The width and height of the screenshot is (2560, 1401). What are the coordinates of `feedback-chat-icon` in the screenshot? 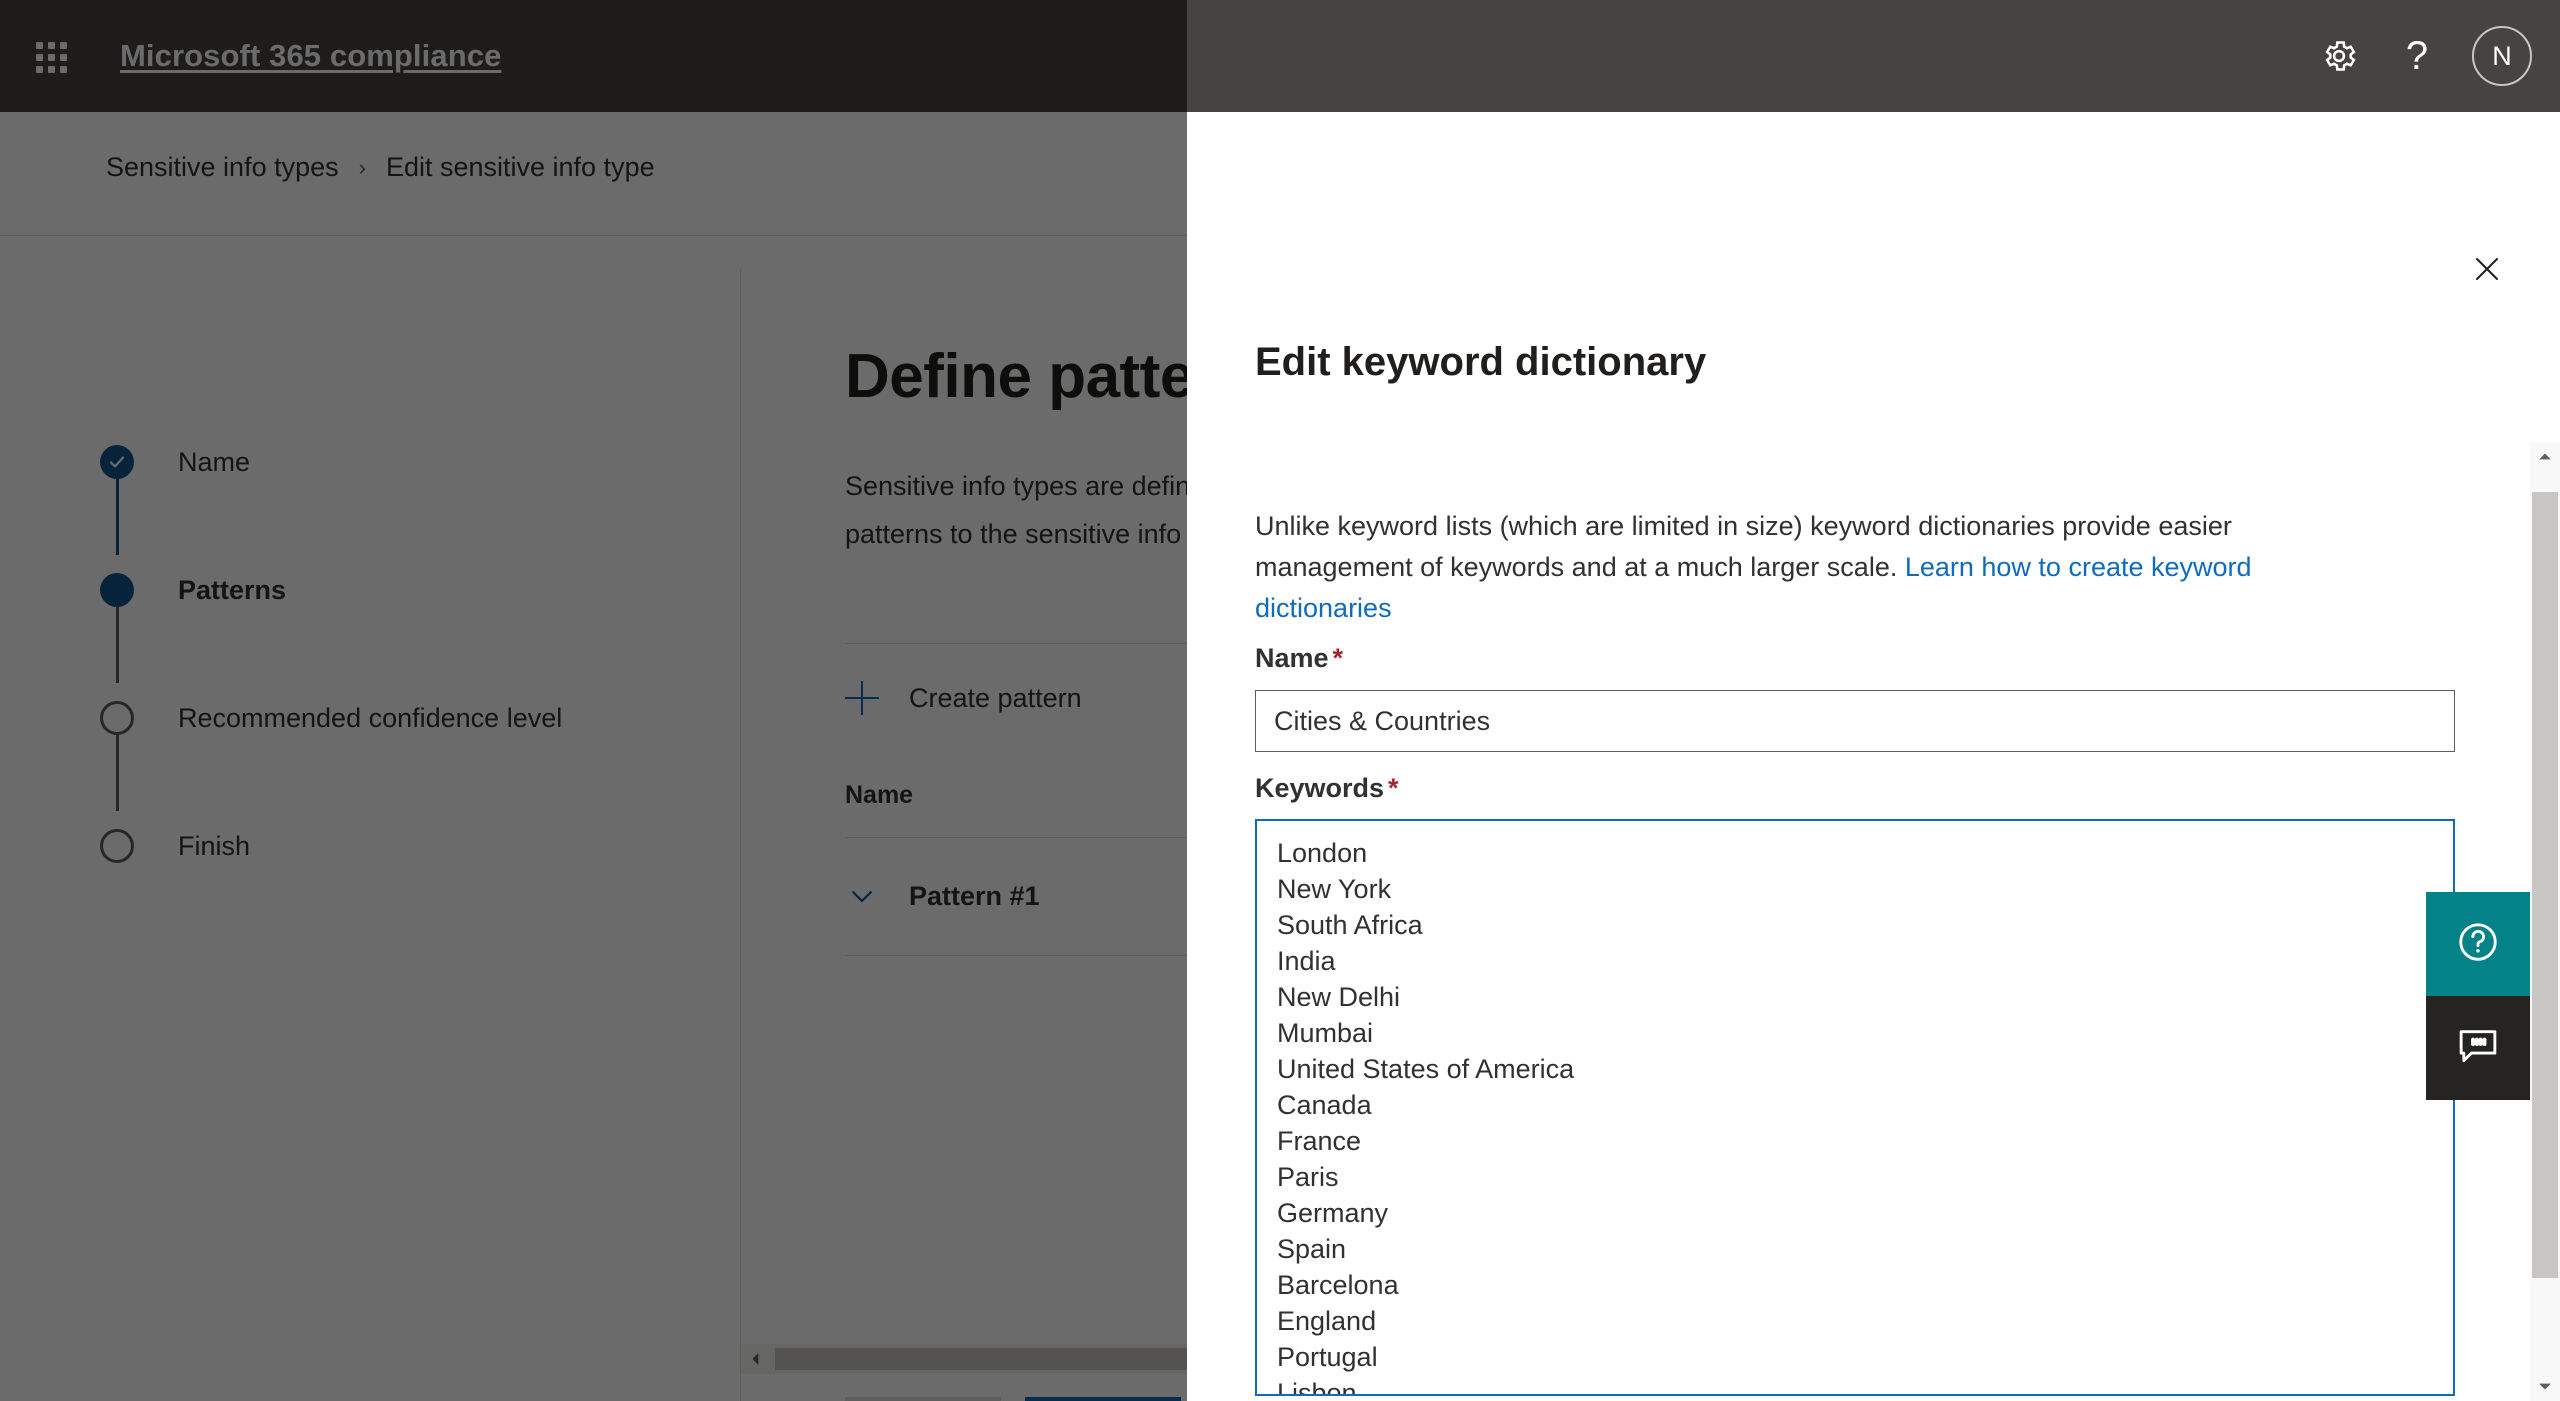 It's located at (2478, 1048).